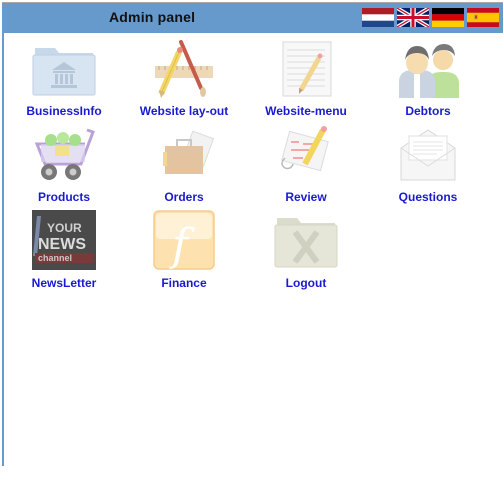 The width and height of the screenshot is (503, 501). I want to click on briefcase-icon, so click(189, 152).